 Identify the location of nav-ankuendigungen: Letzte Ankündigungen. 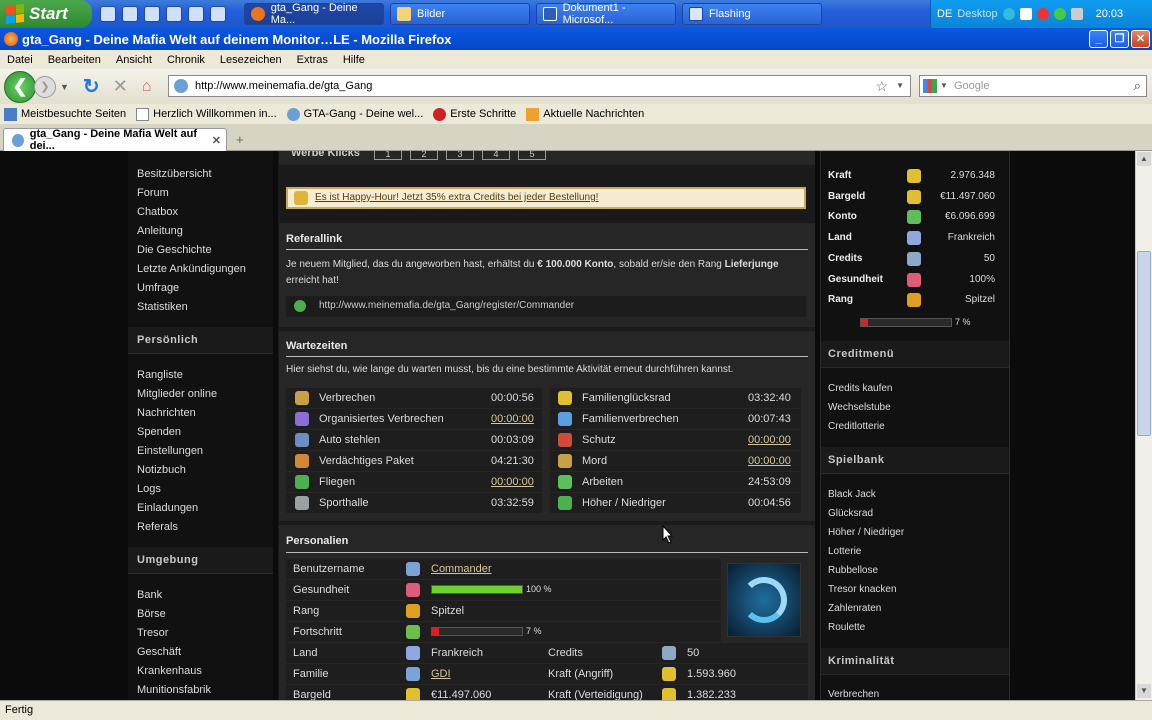
(191, 269).